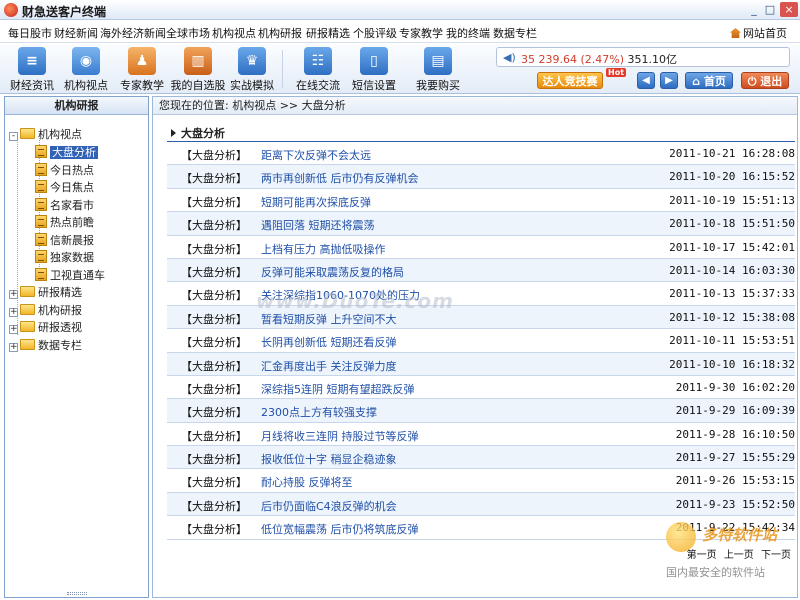 This screenshot has width=800, height=600. Describe the element at coordinates (41, 256) in the screenshot. I see `document-icon` at that location.